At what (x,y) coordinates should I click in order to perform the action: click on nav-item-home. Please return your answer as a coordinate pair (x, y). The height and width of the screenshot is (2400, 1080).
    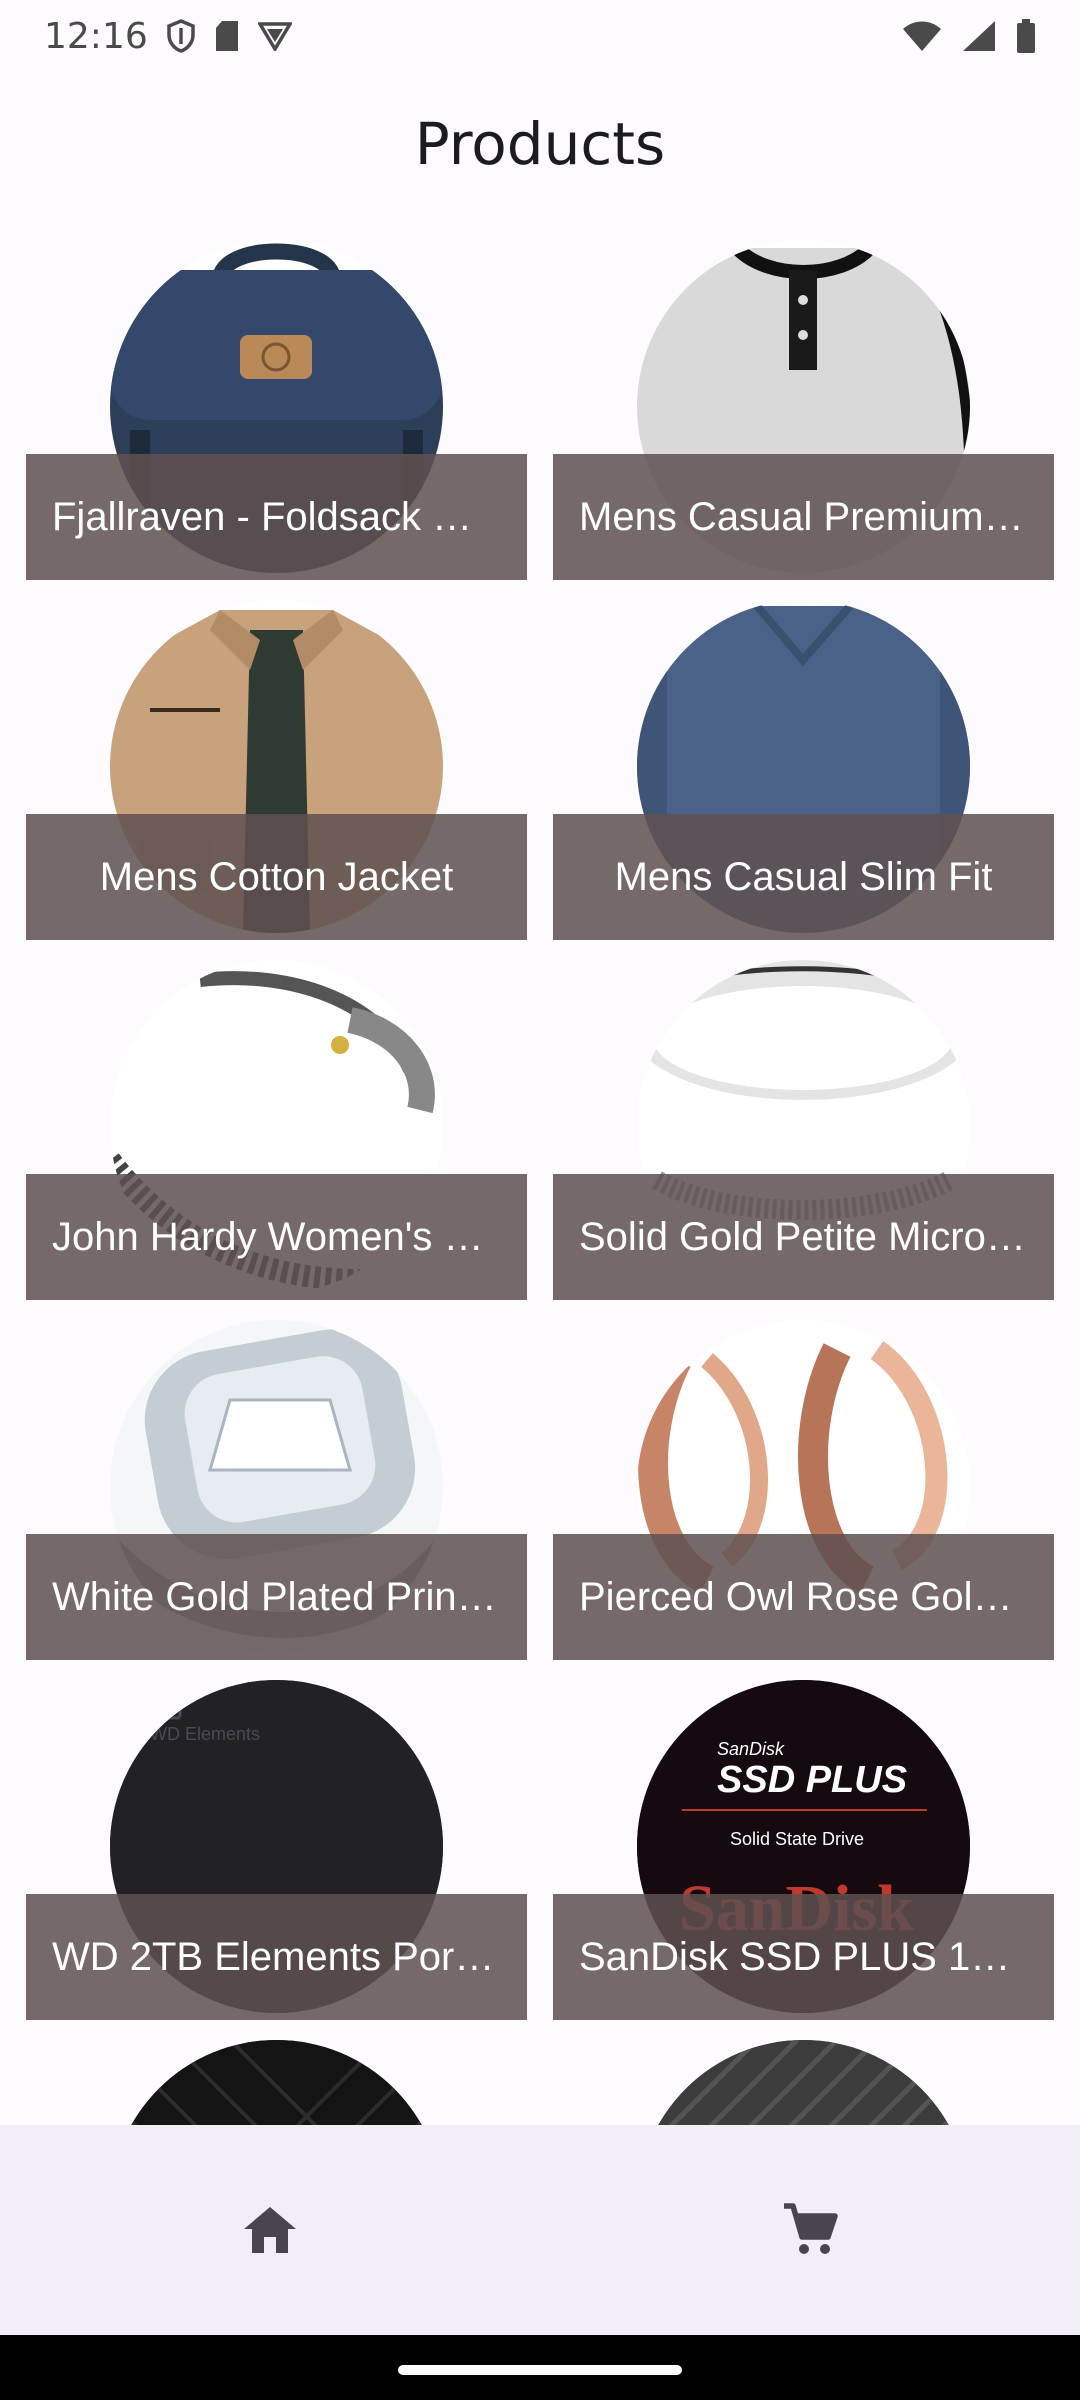
    Looking at the image, I should click on (270, 2230).